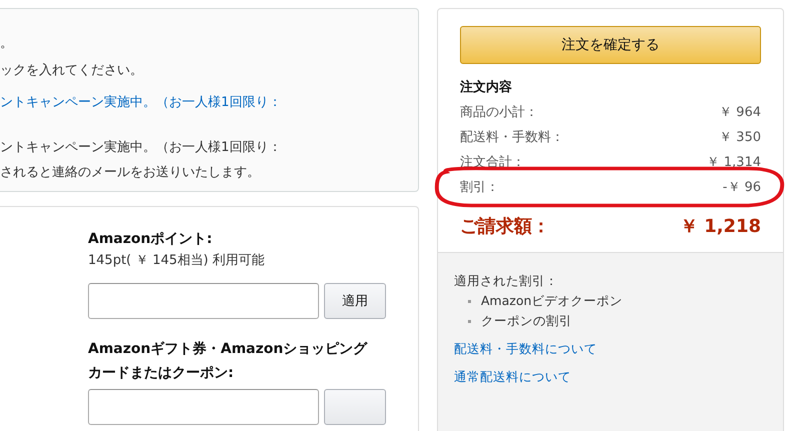 The image size is (800, 431). I want to click on points-available-text: 145pt( ￥ 145相当) 利用可能, so click(177, 261).